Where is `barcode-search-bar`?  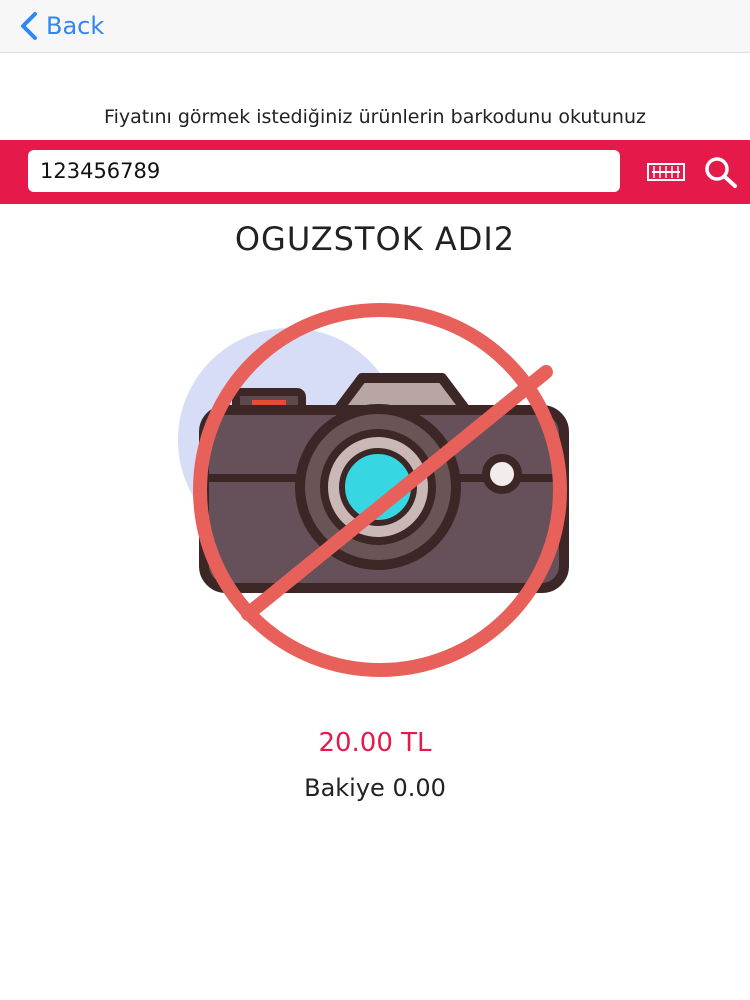 barcode-search-bar is located at coordinates (375, 172).